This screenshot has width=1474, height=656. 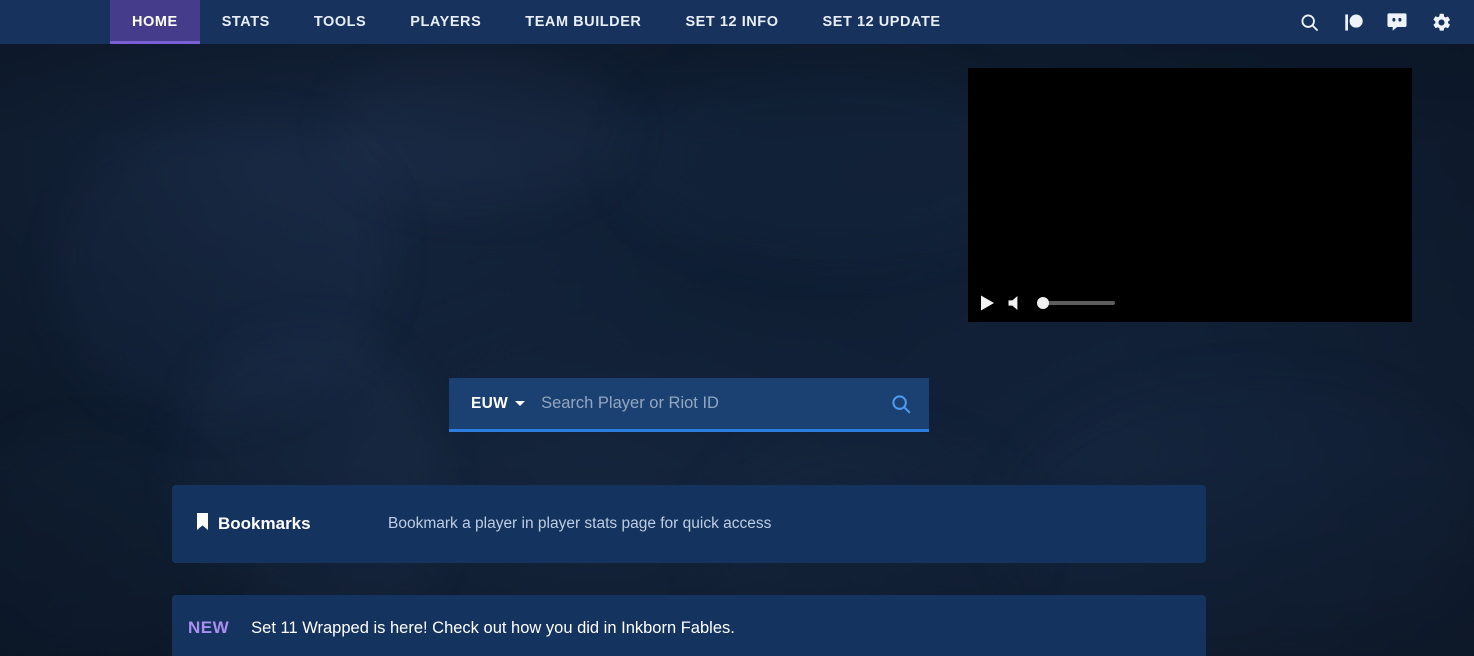 I want to click on play-button, so click(x=987, y=303).